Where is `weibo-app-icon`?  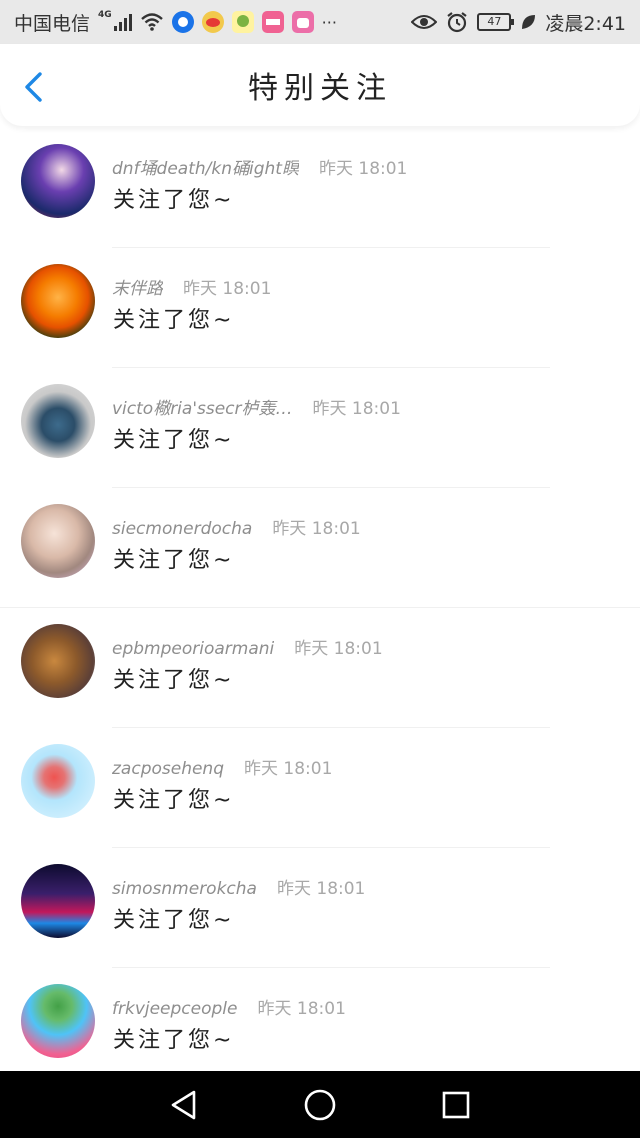 weibo-app-icon is located at coordinates (212, 22).